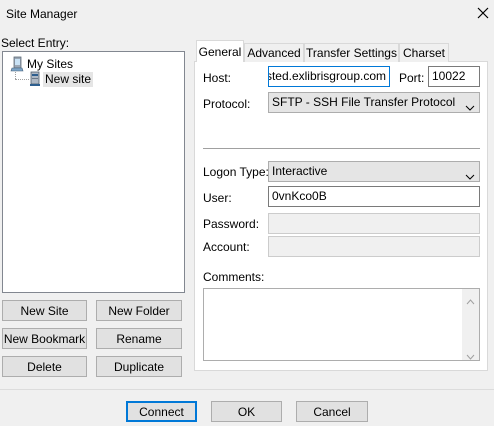 The width and height of the screenshot is (494, 426). What do you see at coordinates (374, 196) in the screenshot?
I see `user-input: 0vnKco0B` at bounding box center [374, 196].